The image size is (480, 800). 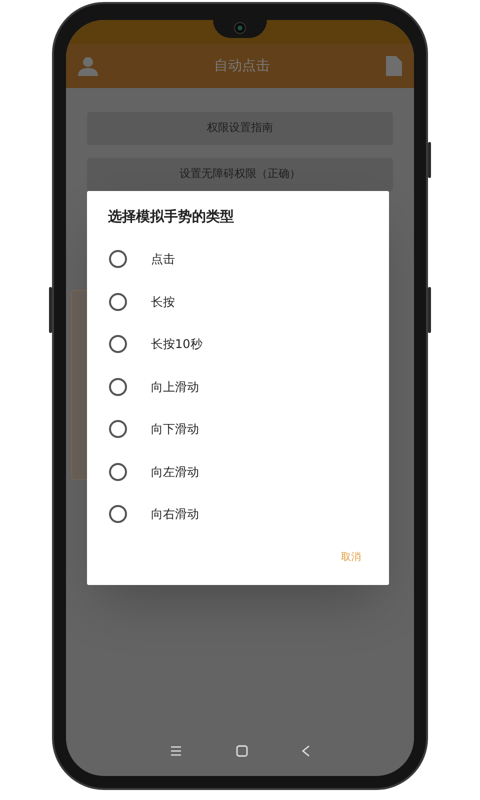 What do you see at coordinates (175, 429) in the screenshot?
I see `option-label: 向下滑动` at bounding box center [175, 429].